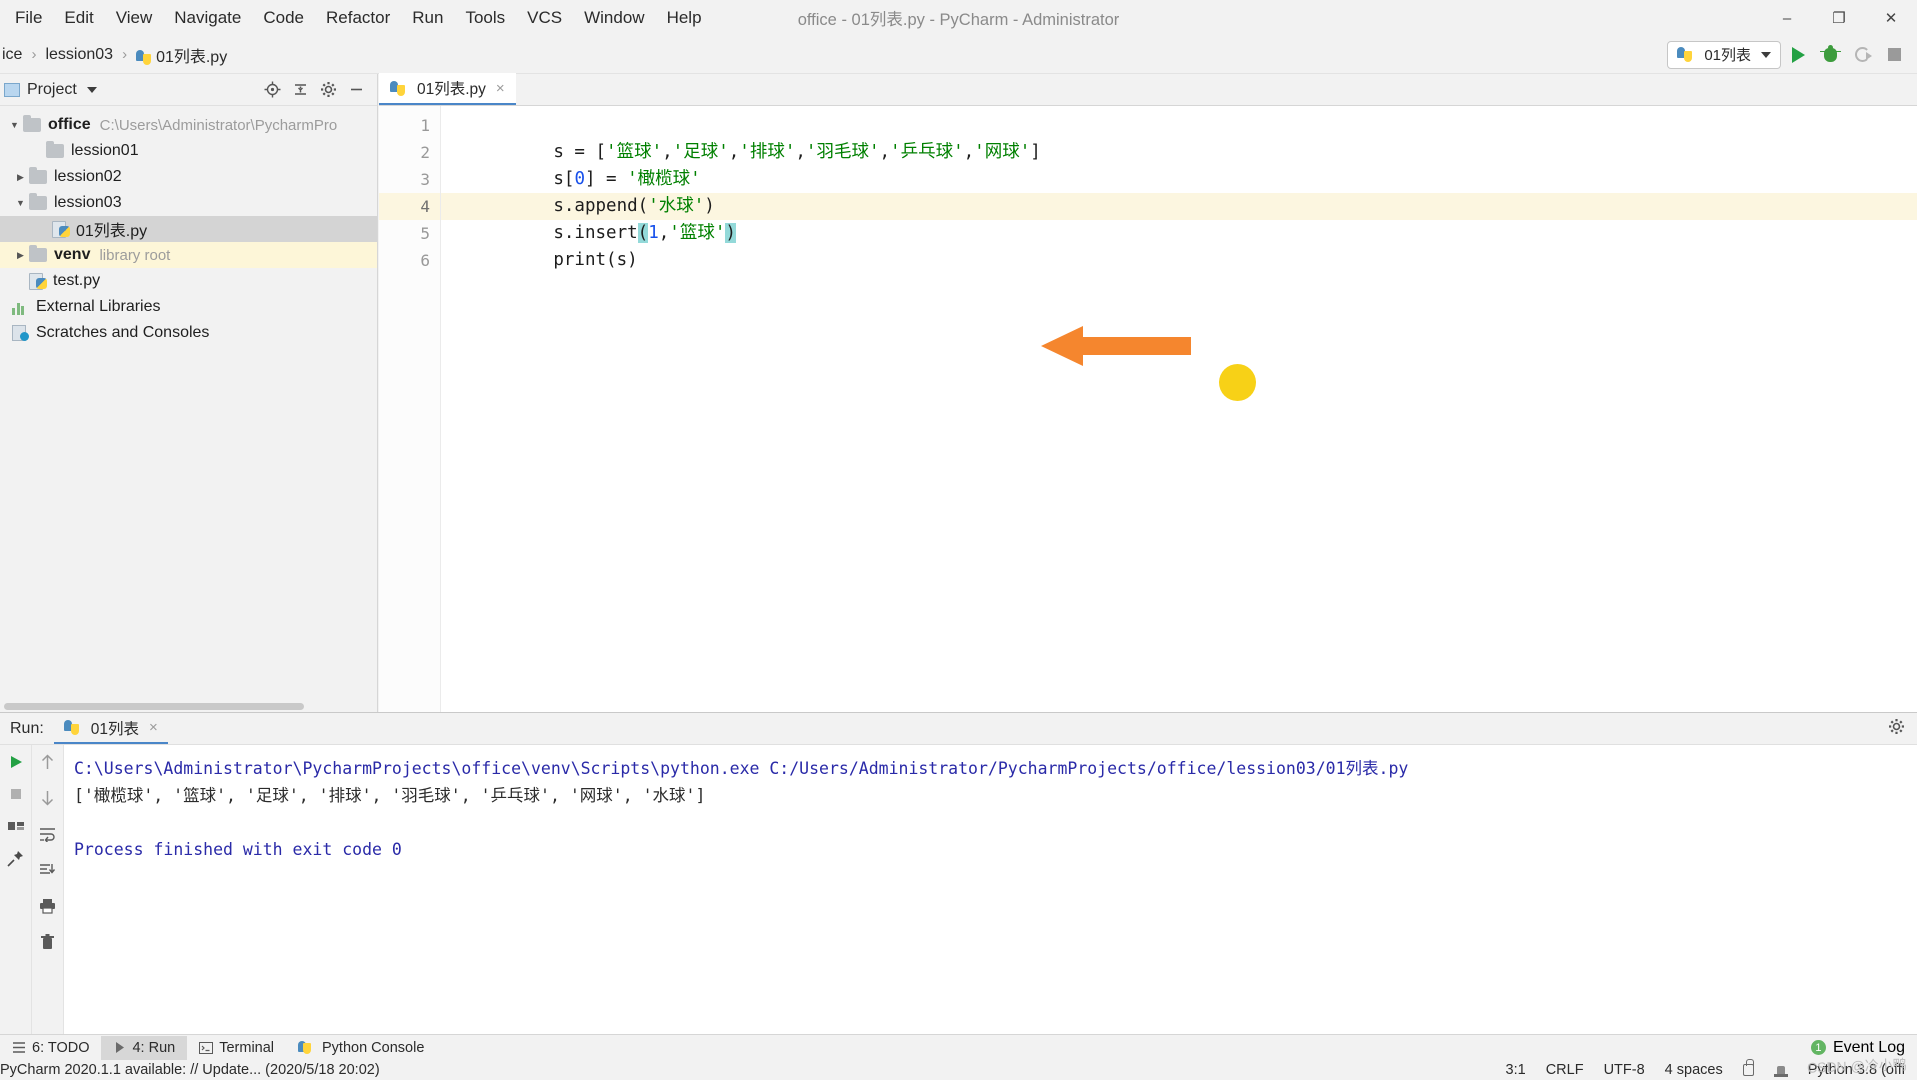  What do you see at coordinates (272, 90) in the screenshot?
I see `locate-icon` at bounding box center [272, 90].